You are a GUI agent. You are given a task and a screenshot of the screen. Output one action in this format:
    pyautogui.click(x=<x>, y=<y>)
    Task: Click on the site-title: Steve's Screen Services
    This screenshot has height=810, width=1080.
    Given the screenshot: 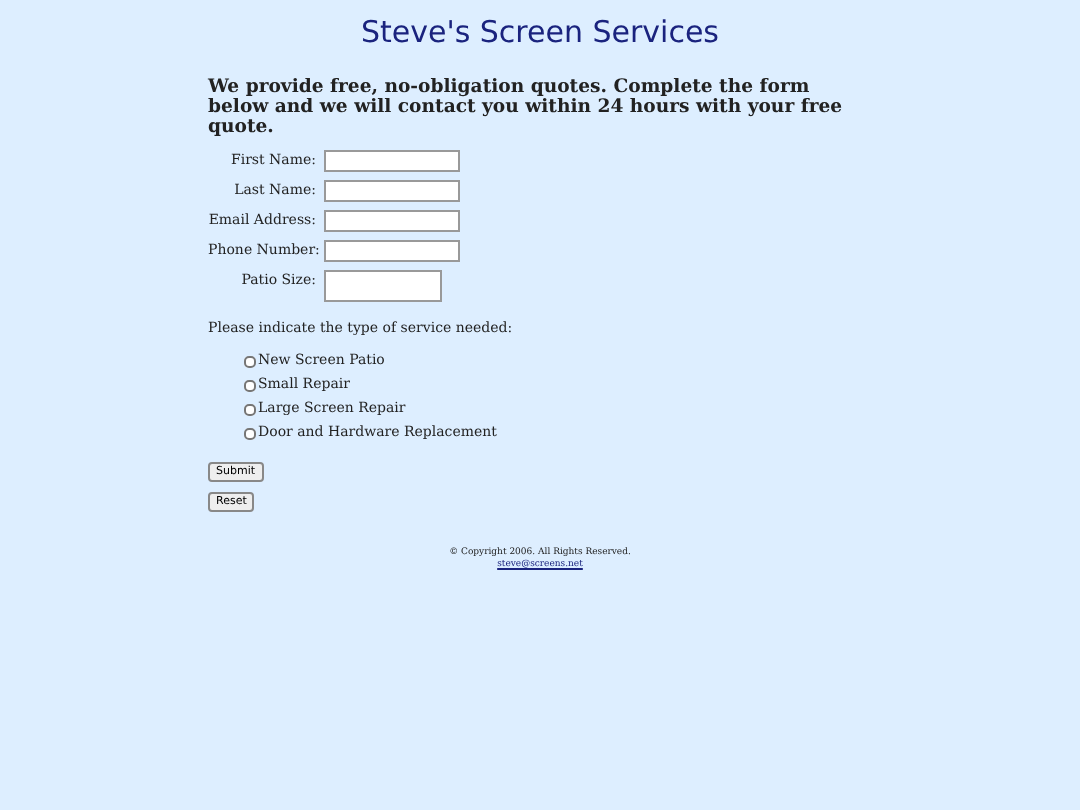 What is the action you would take?
    pyautogui.click(x=540, y=32)
    